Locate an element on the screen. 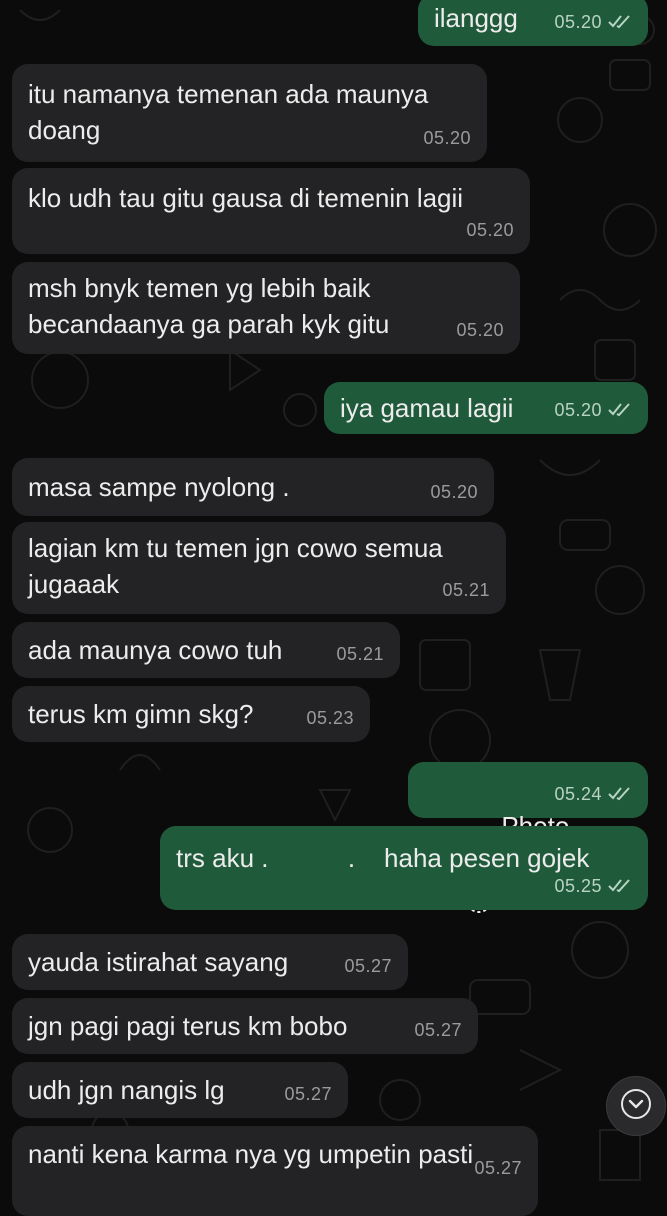 The image size is (667, 1216). message-bubble: ada maunya cowo tuh 05.21 is located at coordinates (206, 650).